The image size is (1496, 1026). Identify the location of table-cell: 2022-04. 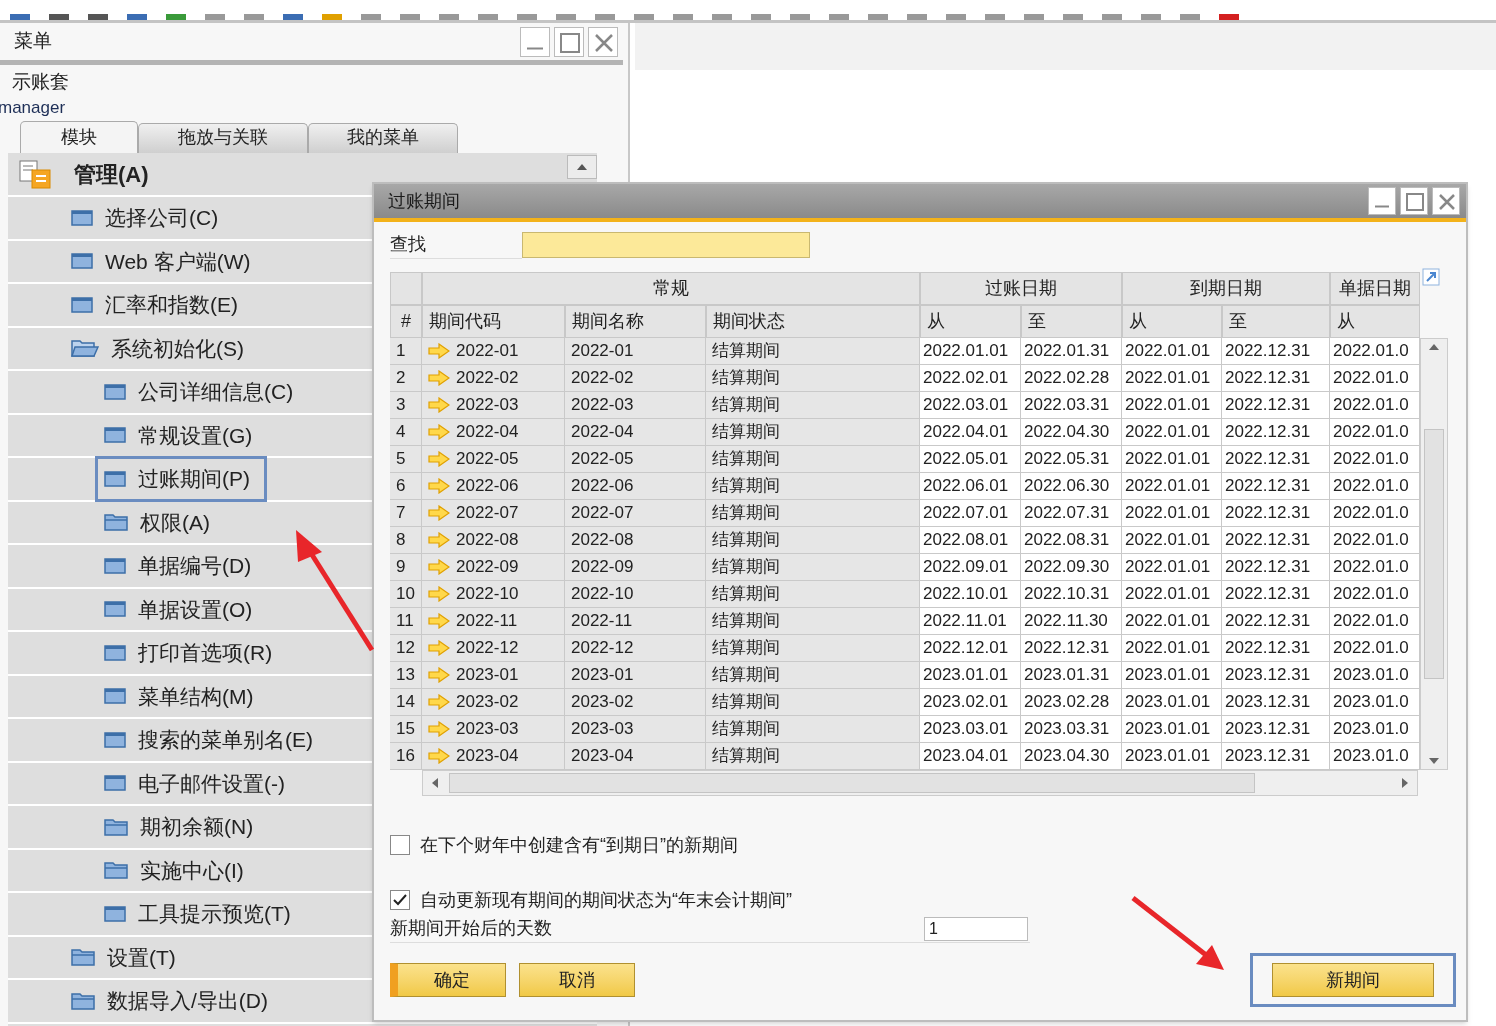
(635, 432).